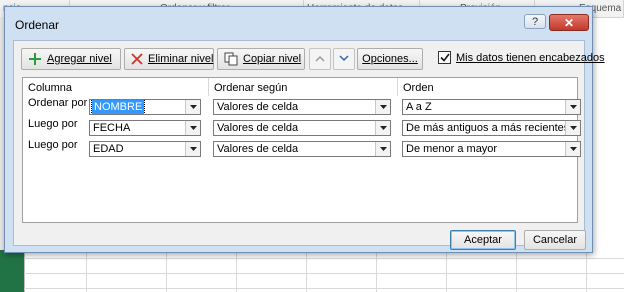  I want to click on row-label: Ordenar por, so click(58, 103).